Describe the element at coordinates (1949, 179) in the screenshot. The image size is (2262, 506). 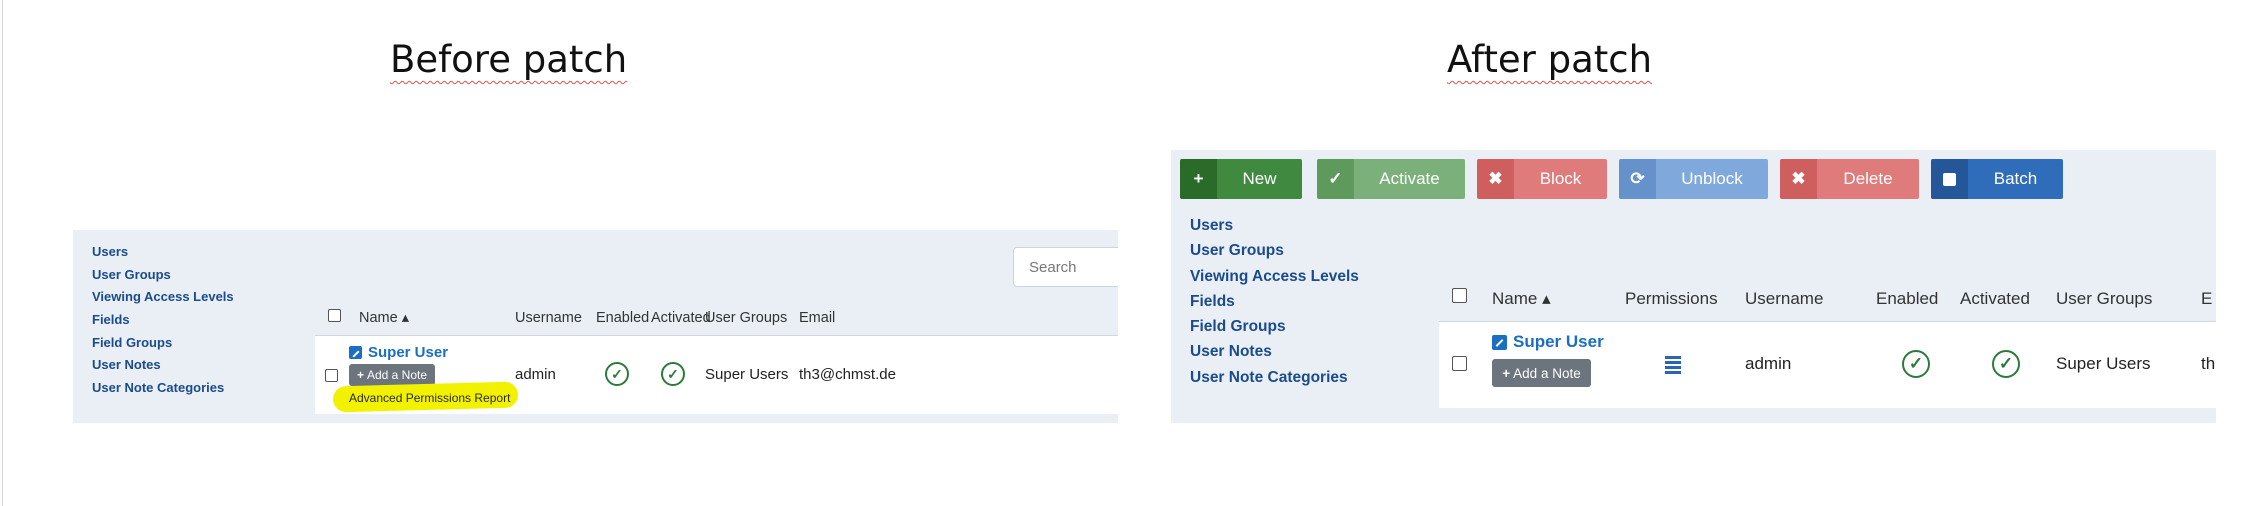
I see `square-icon` at that location.